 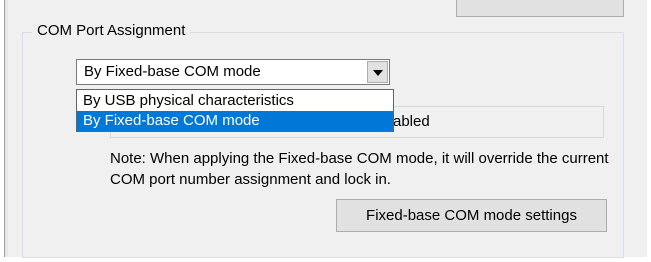 What do you see at coordinates (235, 101) in the screenshot?
I see `dropdown-option-usb-physical: By USB physical characteristics` at bounding box center [235, 101].